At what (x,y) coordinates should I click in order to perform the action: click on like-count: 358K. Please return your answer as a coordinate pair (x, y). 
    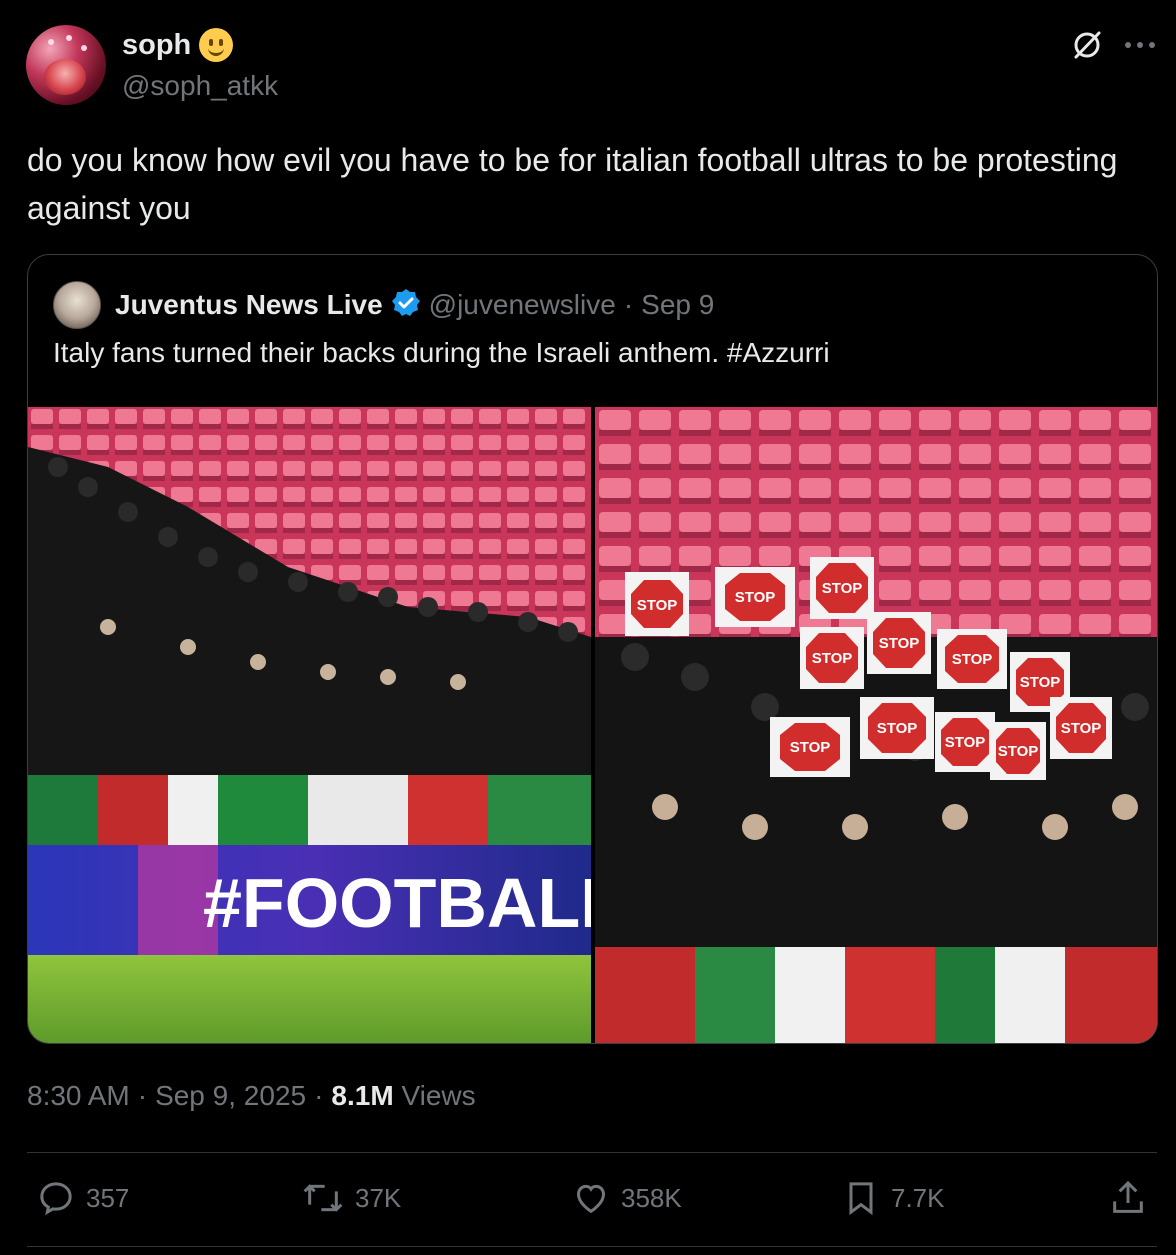
    Looking at the image, I should click on (651, 1197).